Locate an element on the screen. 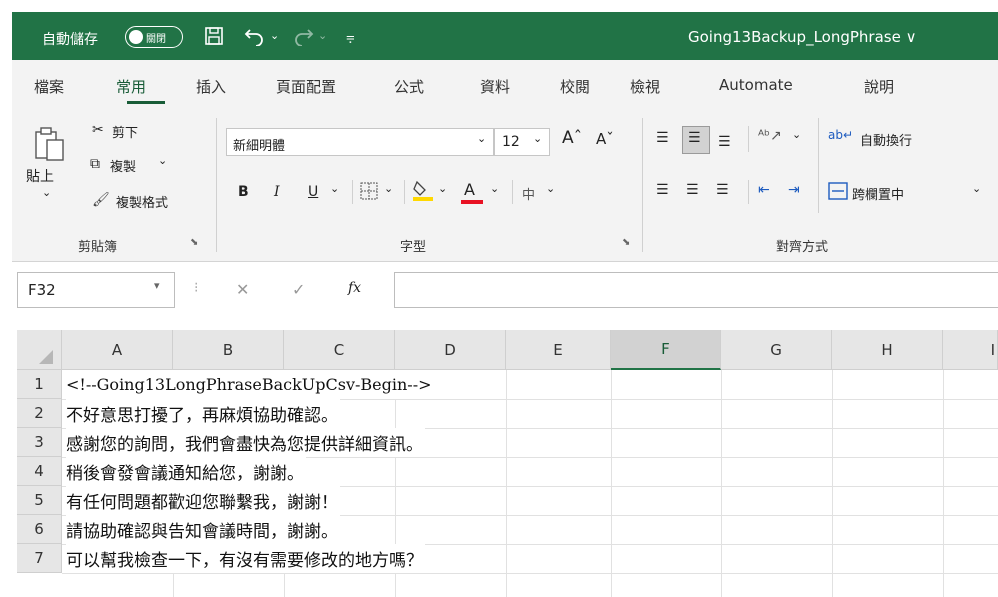  align-right-icon: ☰ is located at coordinates (722, 190).